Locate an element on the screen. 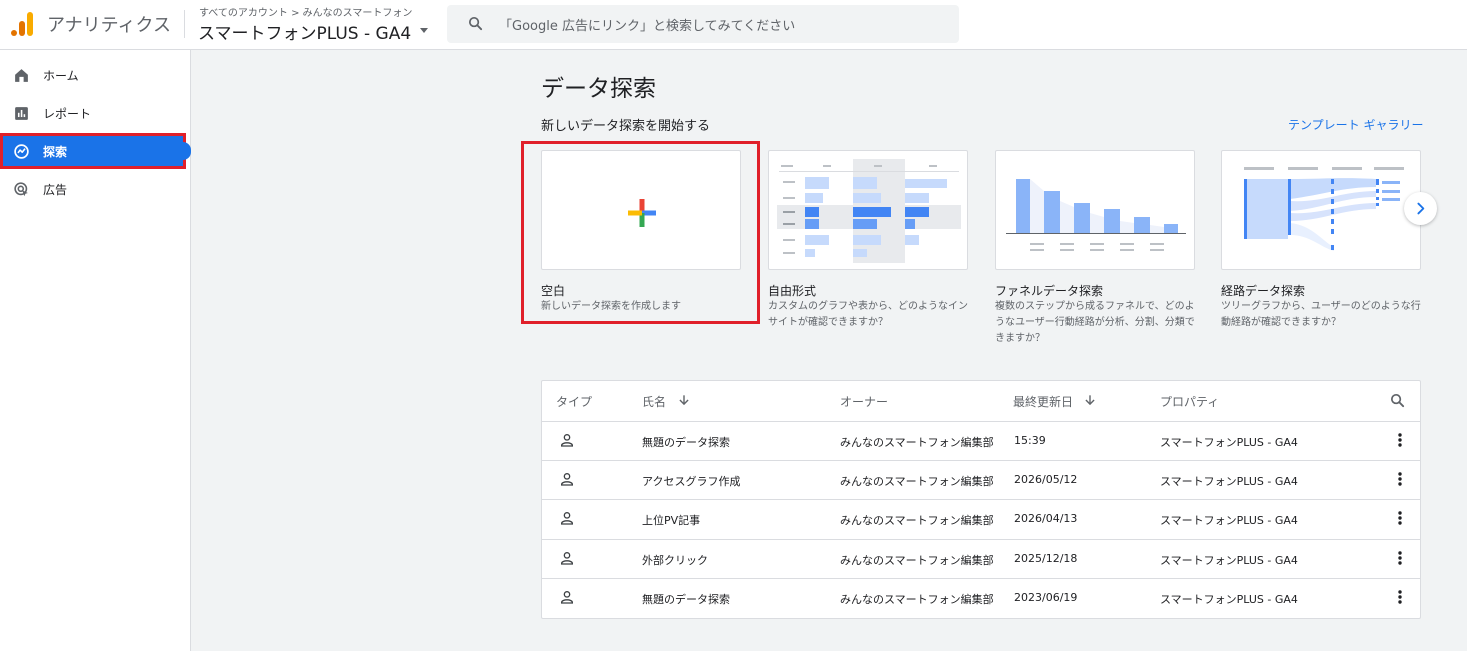 The height and width of the screenshot is (651, 1467). header-owner: オーナー is located at coordinates (864, 401).